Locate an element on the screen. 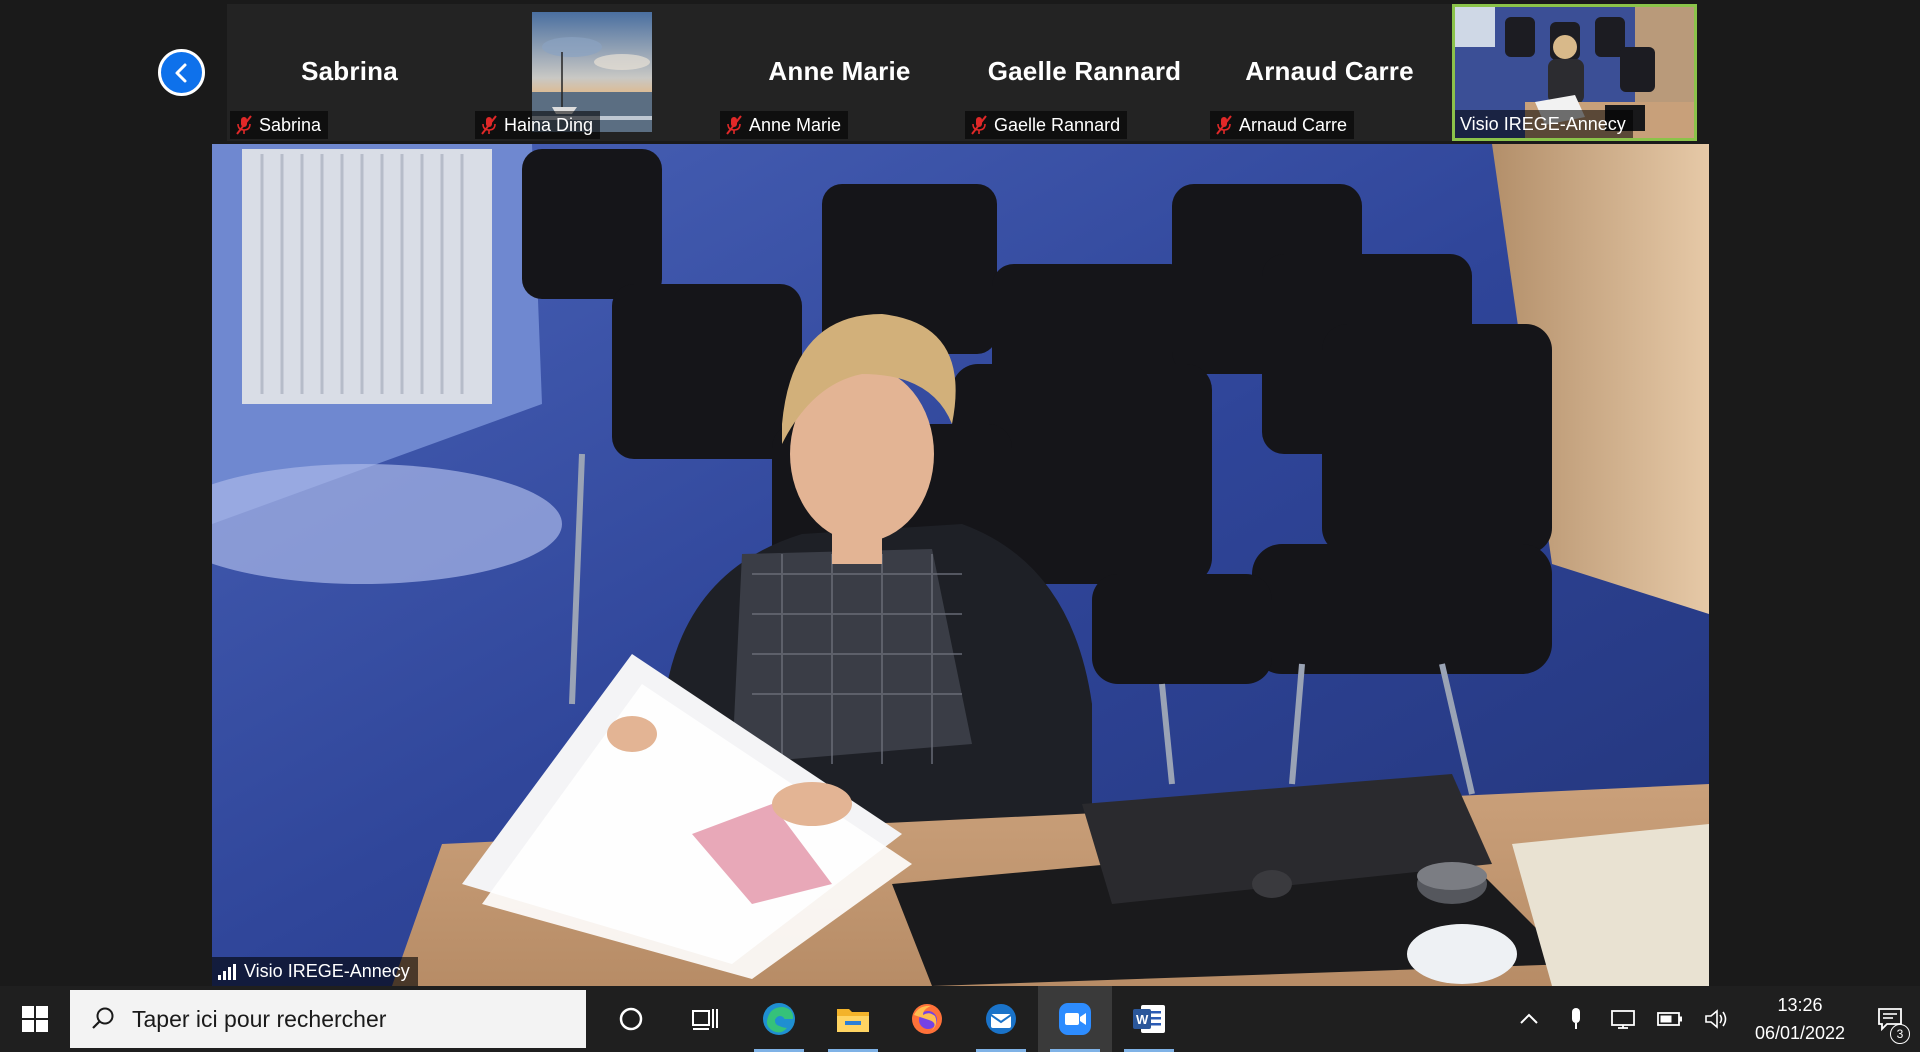 This screenshot has width=1920, height=1052. taskbar-app-file-explorer is located at coordinates (853, 1019).